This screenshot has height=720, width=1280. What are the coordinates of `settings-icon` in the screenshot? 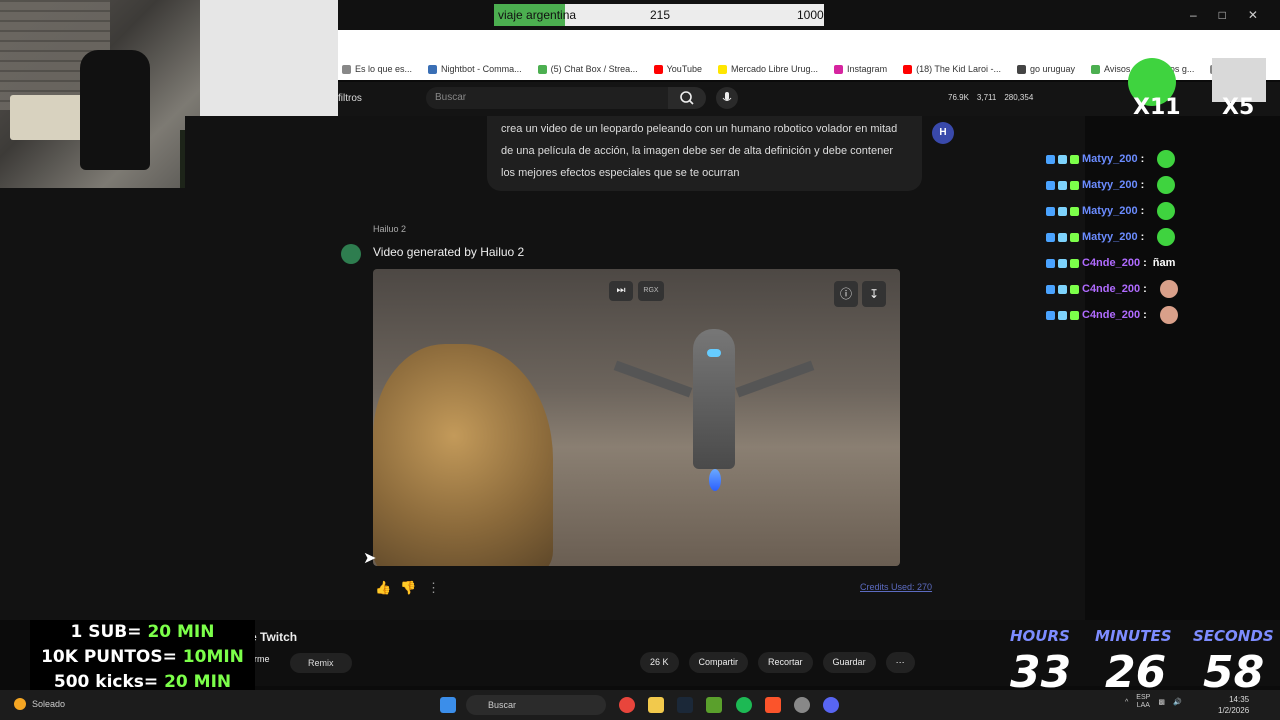 It's located at (802, 705).